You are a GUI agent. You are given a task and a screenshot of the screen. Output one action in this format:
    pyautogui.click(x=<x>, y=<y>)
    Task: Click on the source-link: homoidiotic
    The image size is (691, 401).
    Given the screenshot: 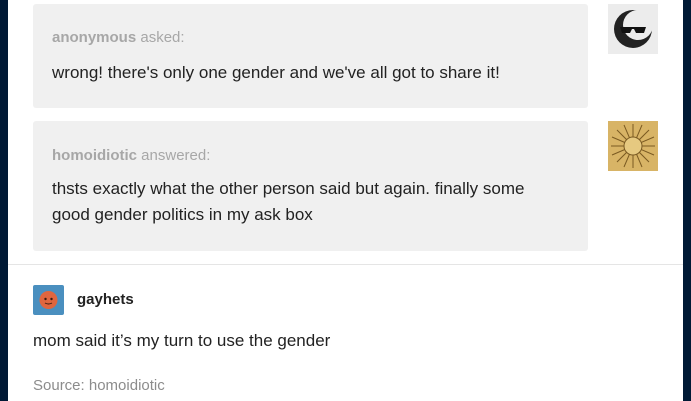 What is the action you would take?
    pyautogui.click(x=127, y=385)
    